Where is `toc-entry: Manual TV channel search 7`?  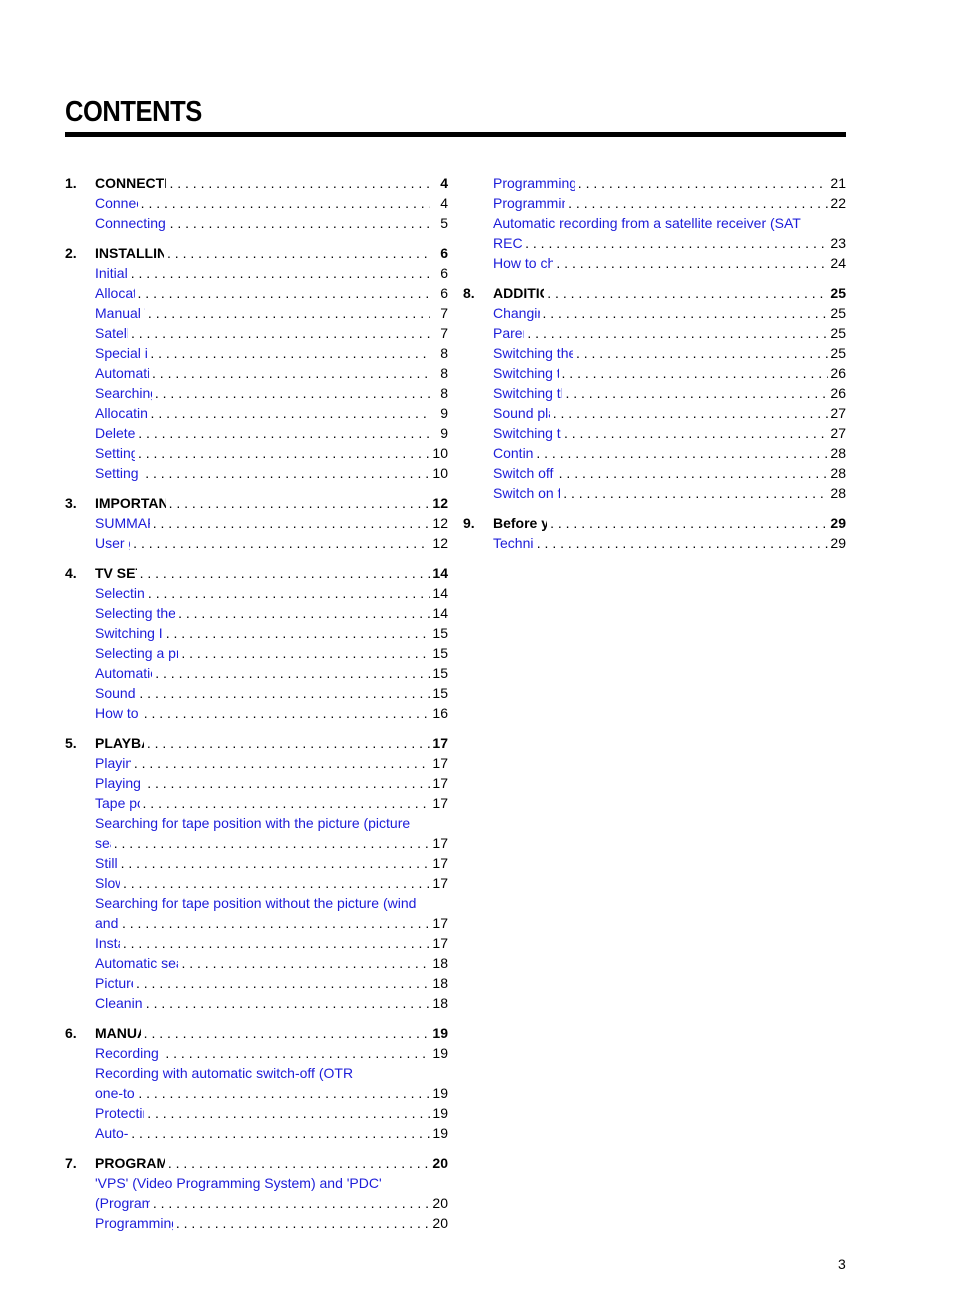 toc-entry: Manual TV channel search 7 is located at coordinates (256, 313).